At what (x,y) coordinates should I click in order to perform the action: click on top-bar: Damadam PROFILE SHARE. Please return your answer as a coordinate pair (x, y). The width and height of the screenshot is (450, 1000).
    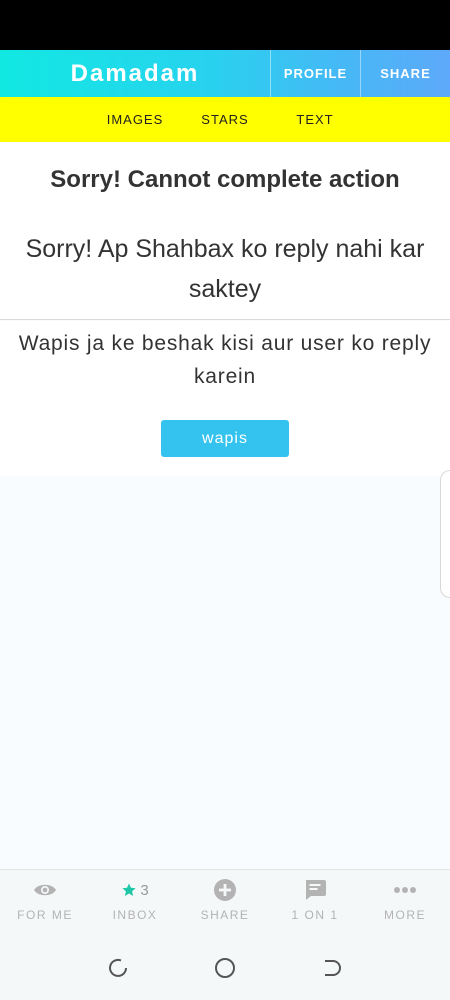
    Looking at the image, I should click on (225, 73).